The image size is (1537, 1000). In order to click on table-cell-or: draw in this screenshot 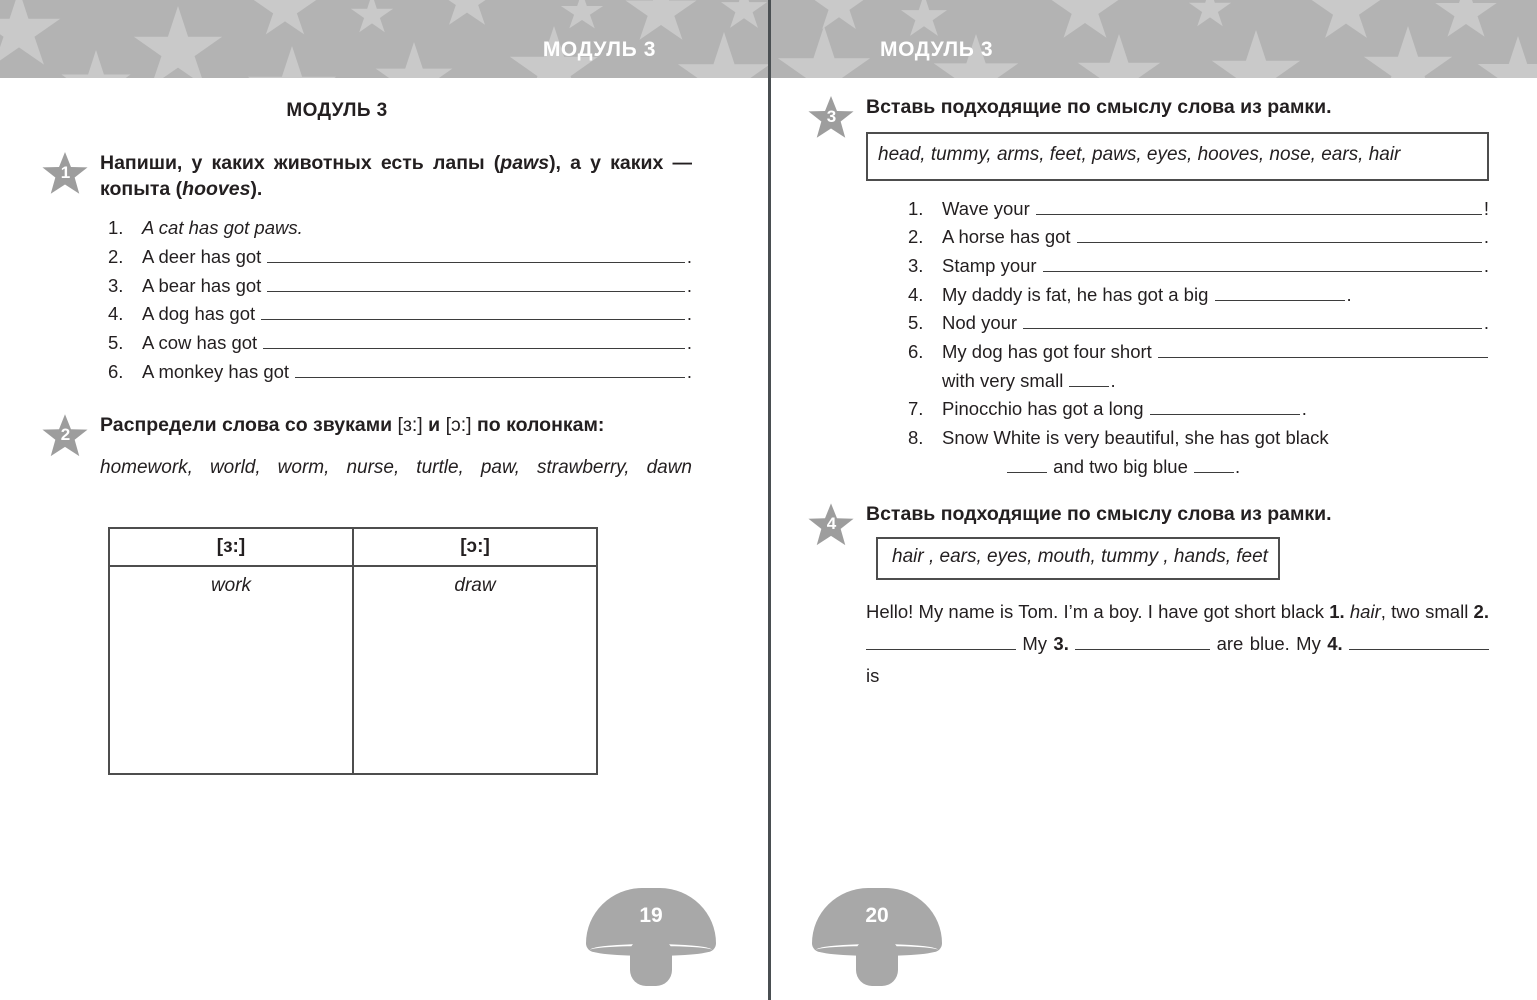, I will do `click(475, 670)`.